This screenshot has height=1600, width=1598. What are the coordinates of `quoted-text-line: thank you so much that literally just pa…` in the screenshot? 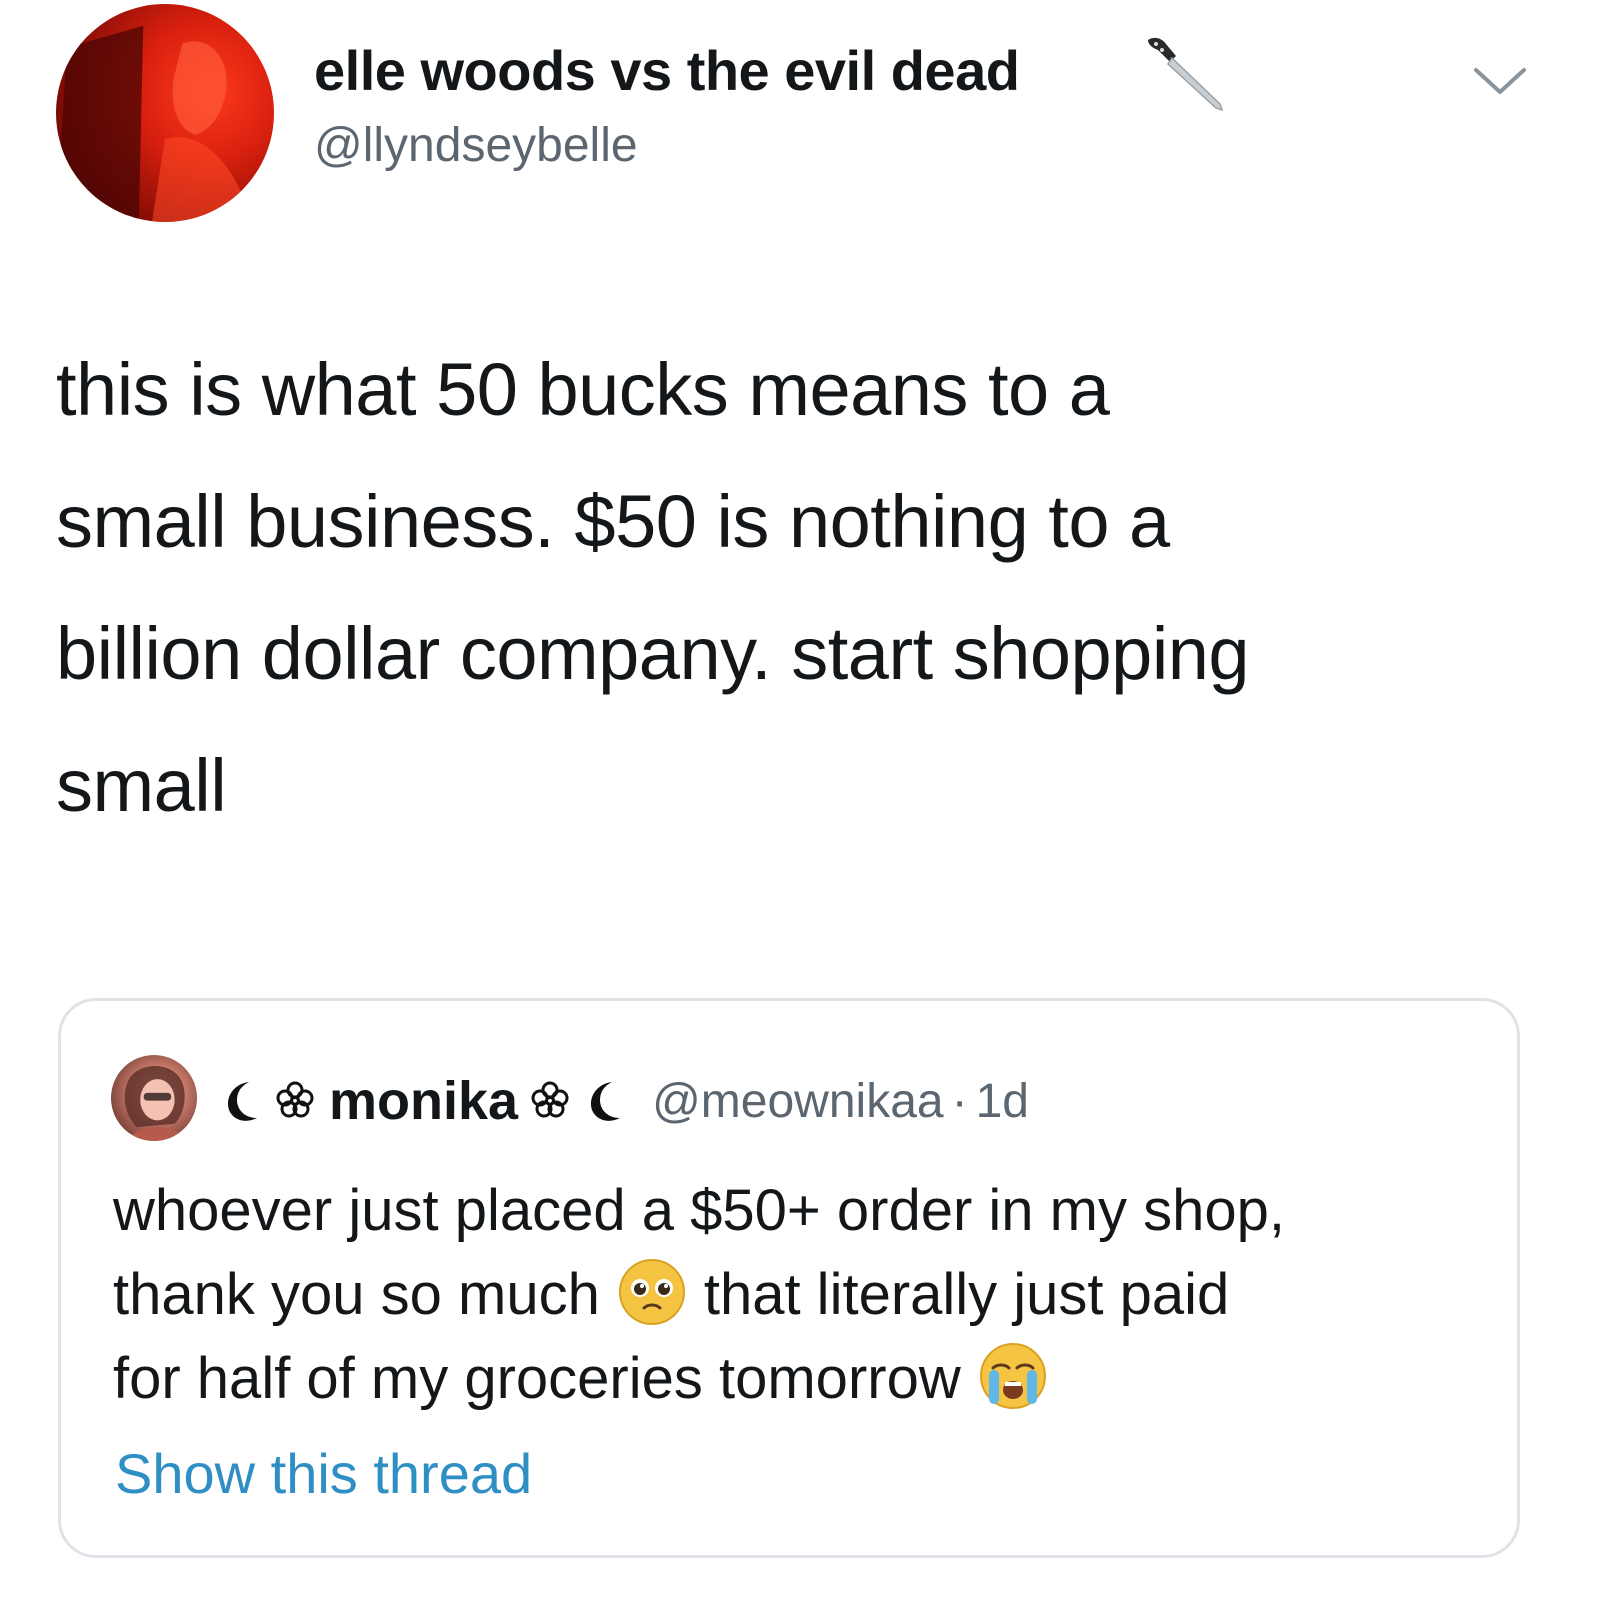 It's located at (803, 1295).